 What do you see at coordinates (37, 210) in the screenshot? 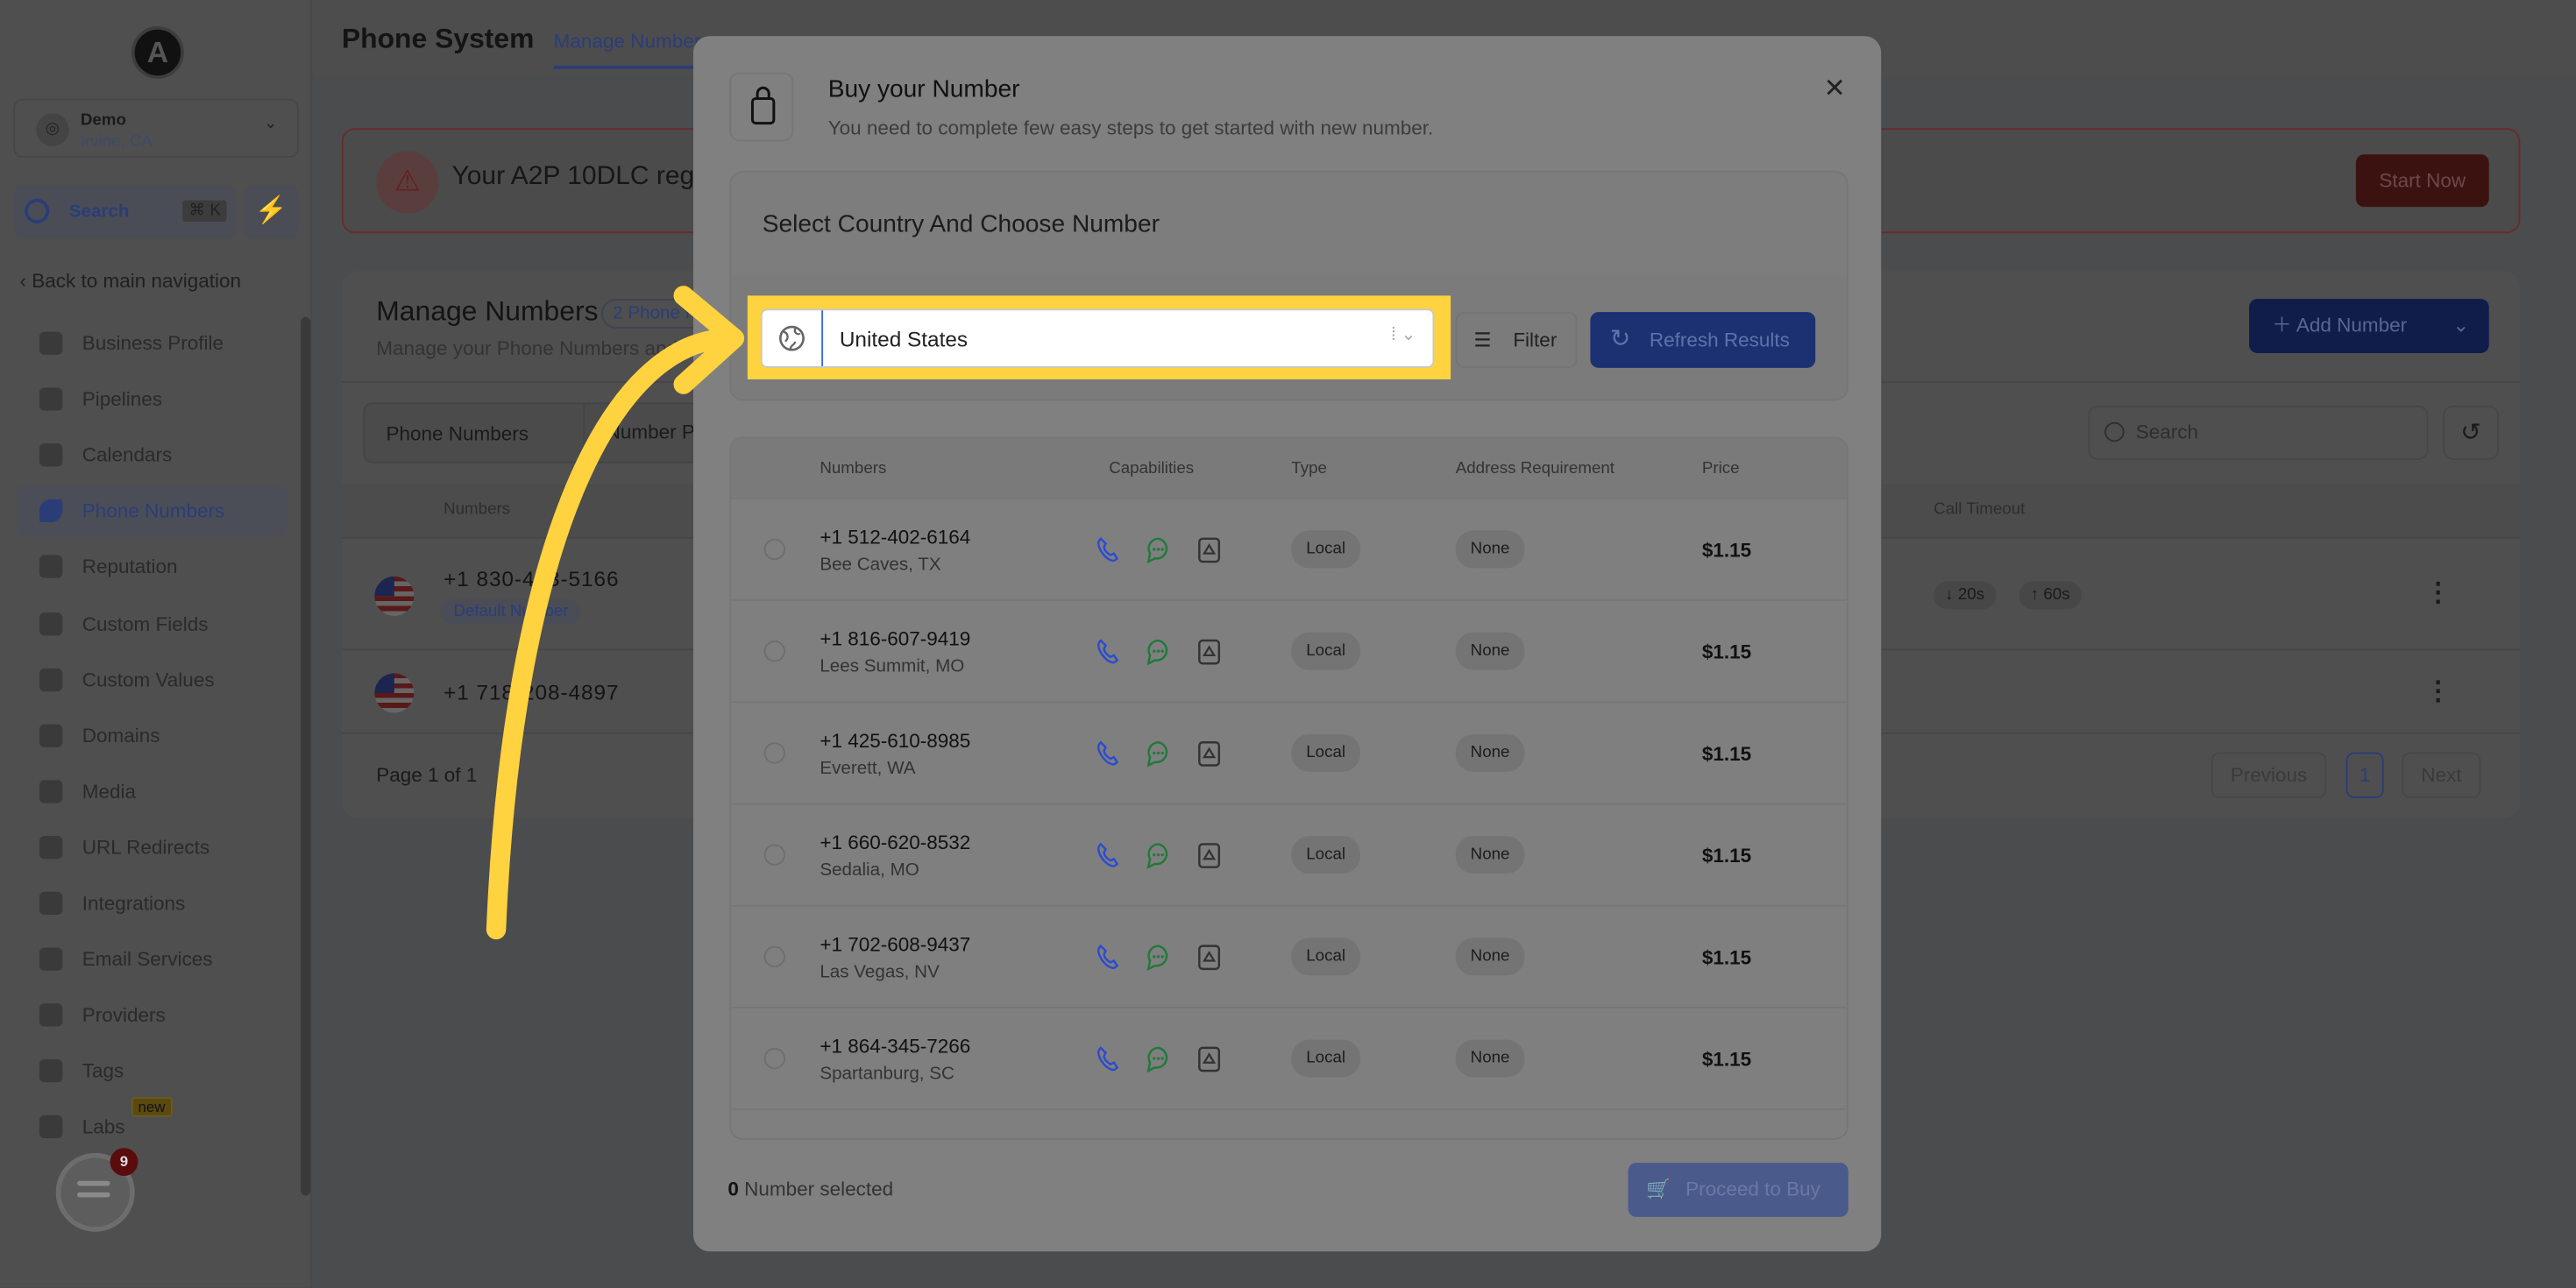
I see `search-icon` at bounding box center [37, 210].